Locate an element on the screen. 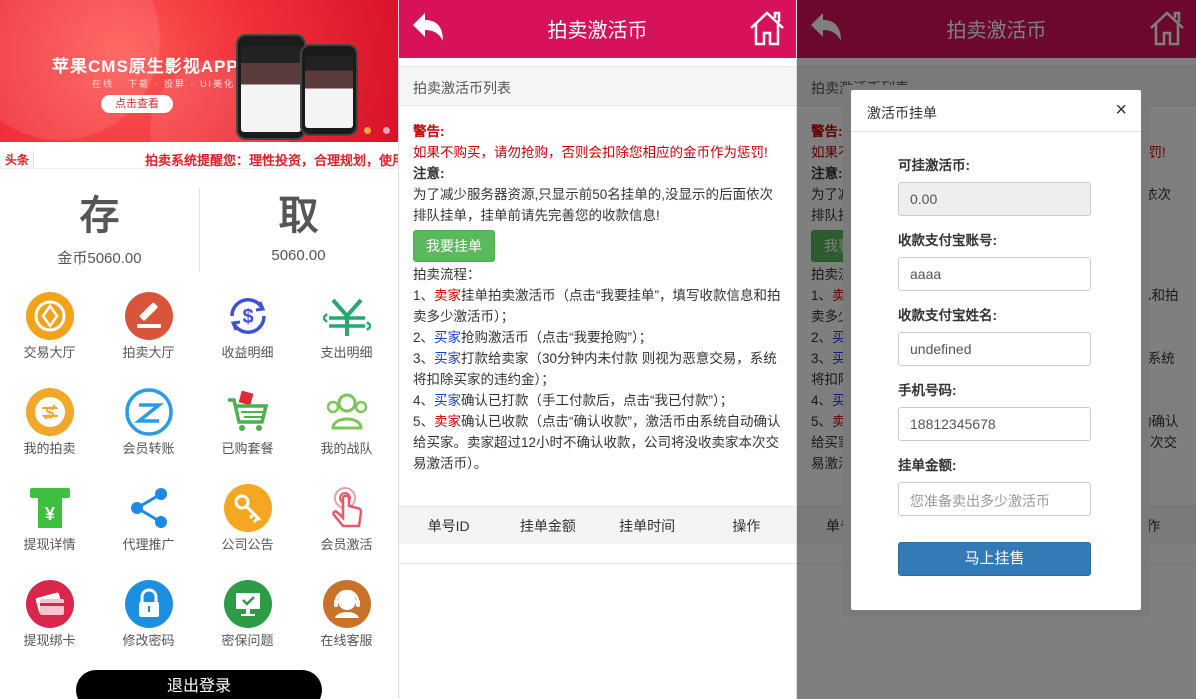  submit-order-button: 马上挂售 is located at coordinates (994, 559).